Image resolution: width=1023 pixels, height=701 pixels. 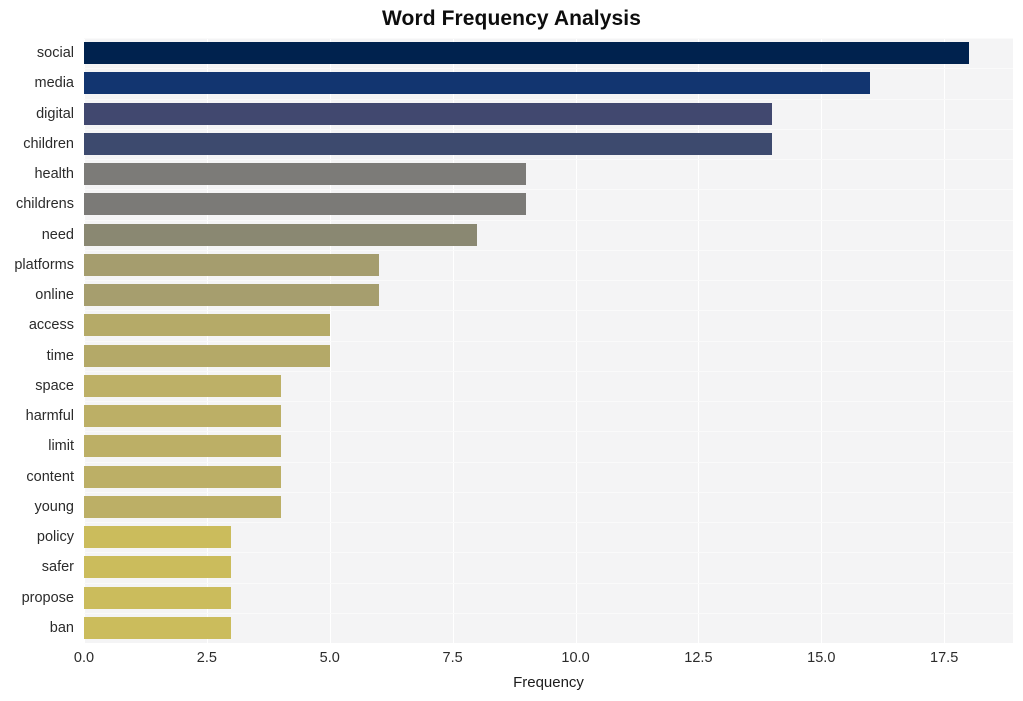 I want to click on y-tick-label: propose, so click(x=47, y=597).